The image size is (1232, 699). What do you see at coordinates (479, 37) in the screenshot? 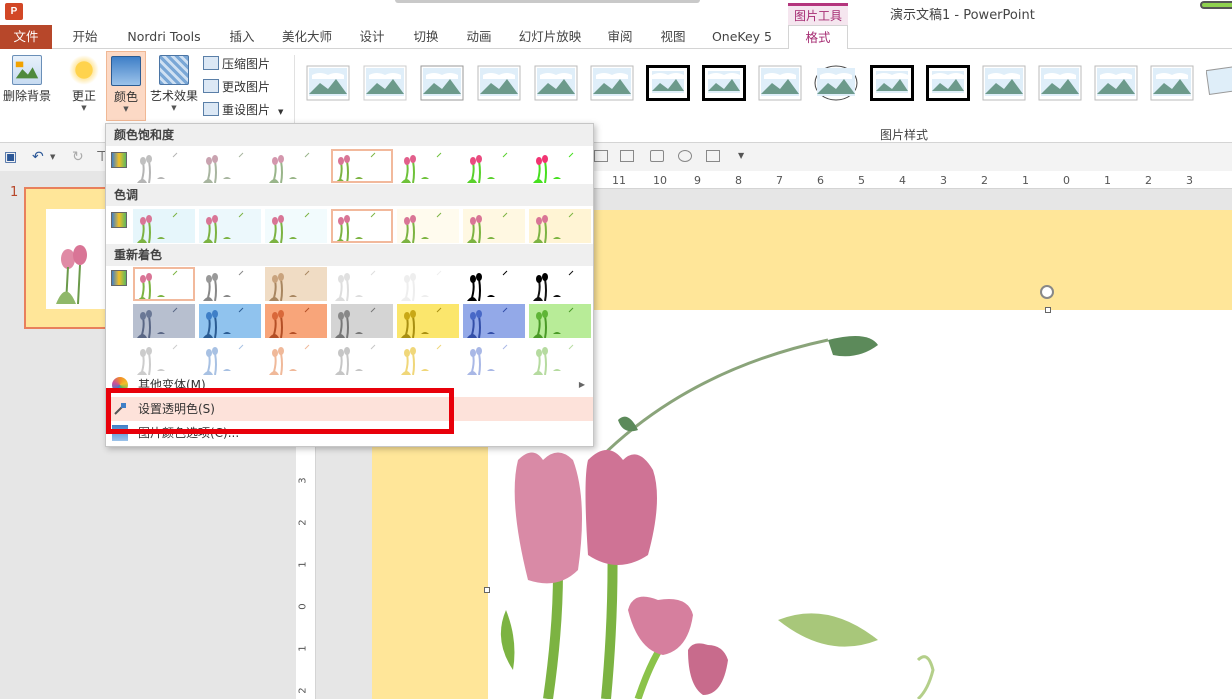
I see `tab-animations: 动画` at bounding box center [479, 37].